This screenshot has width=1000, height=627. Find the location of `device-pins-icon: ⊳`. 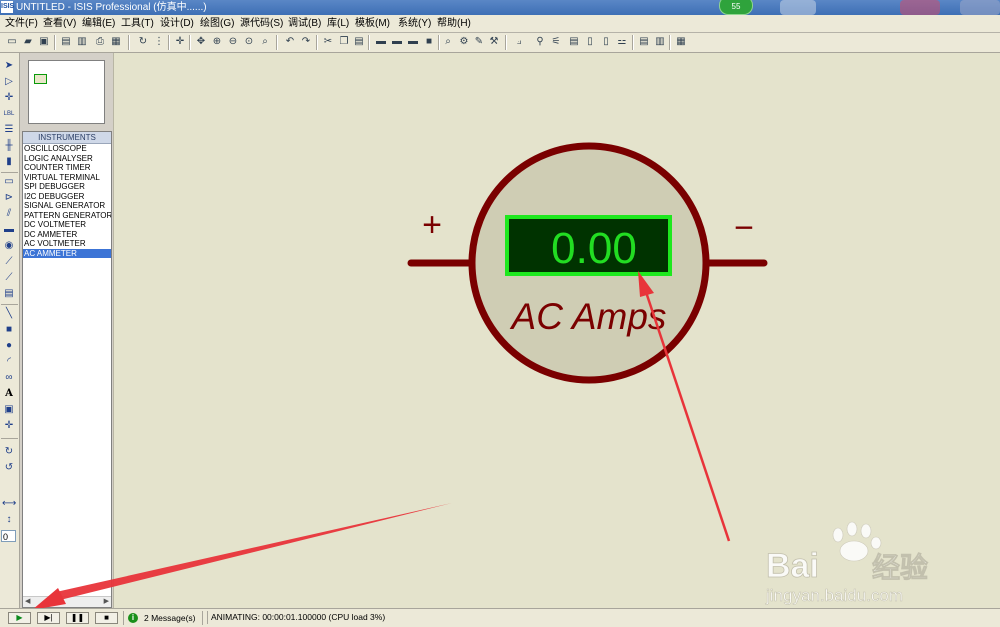

device-pins-icon: ⊳ is located at coordinates (9, 198).